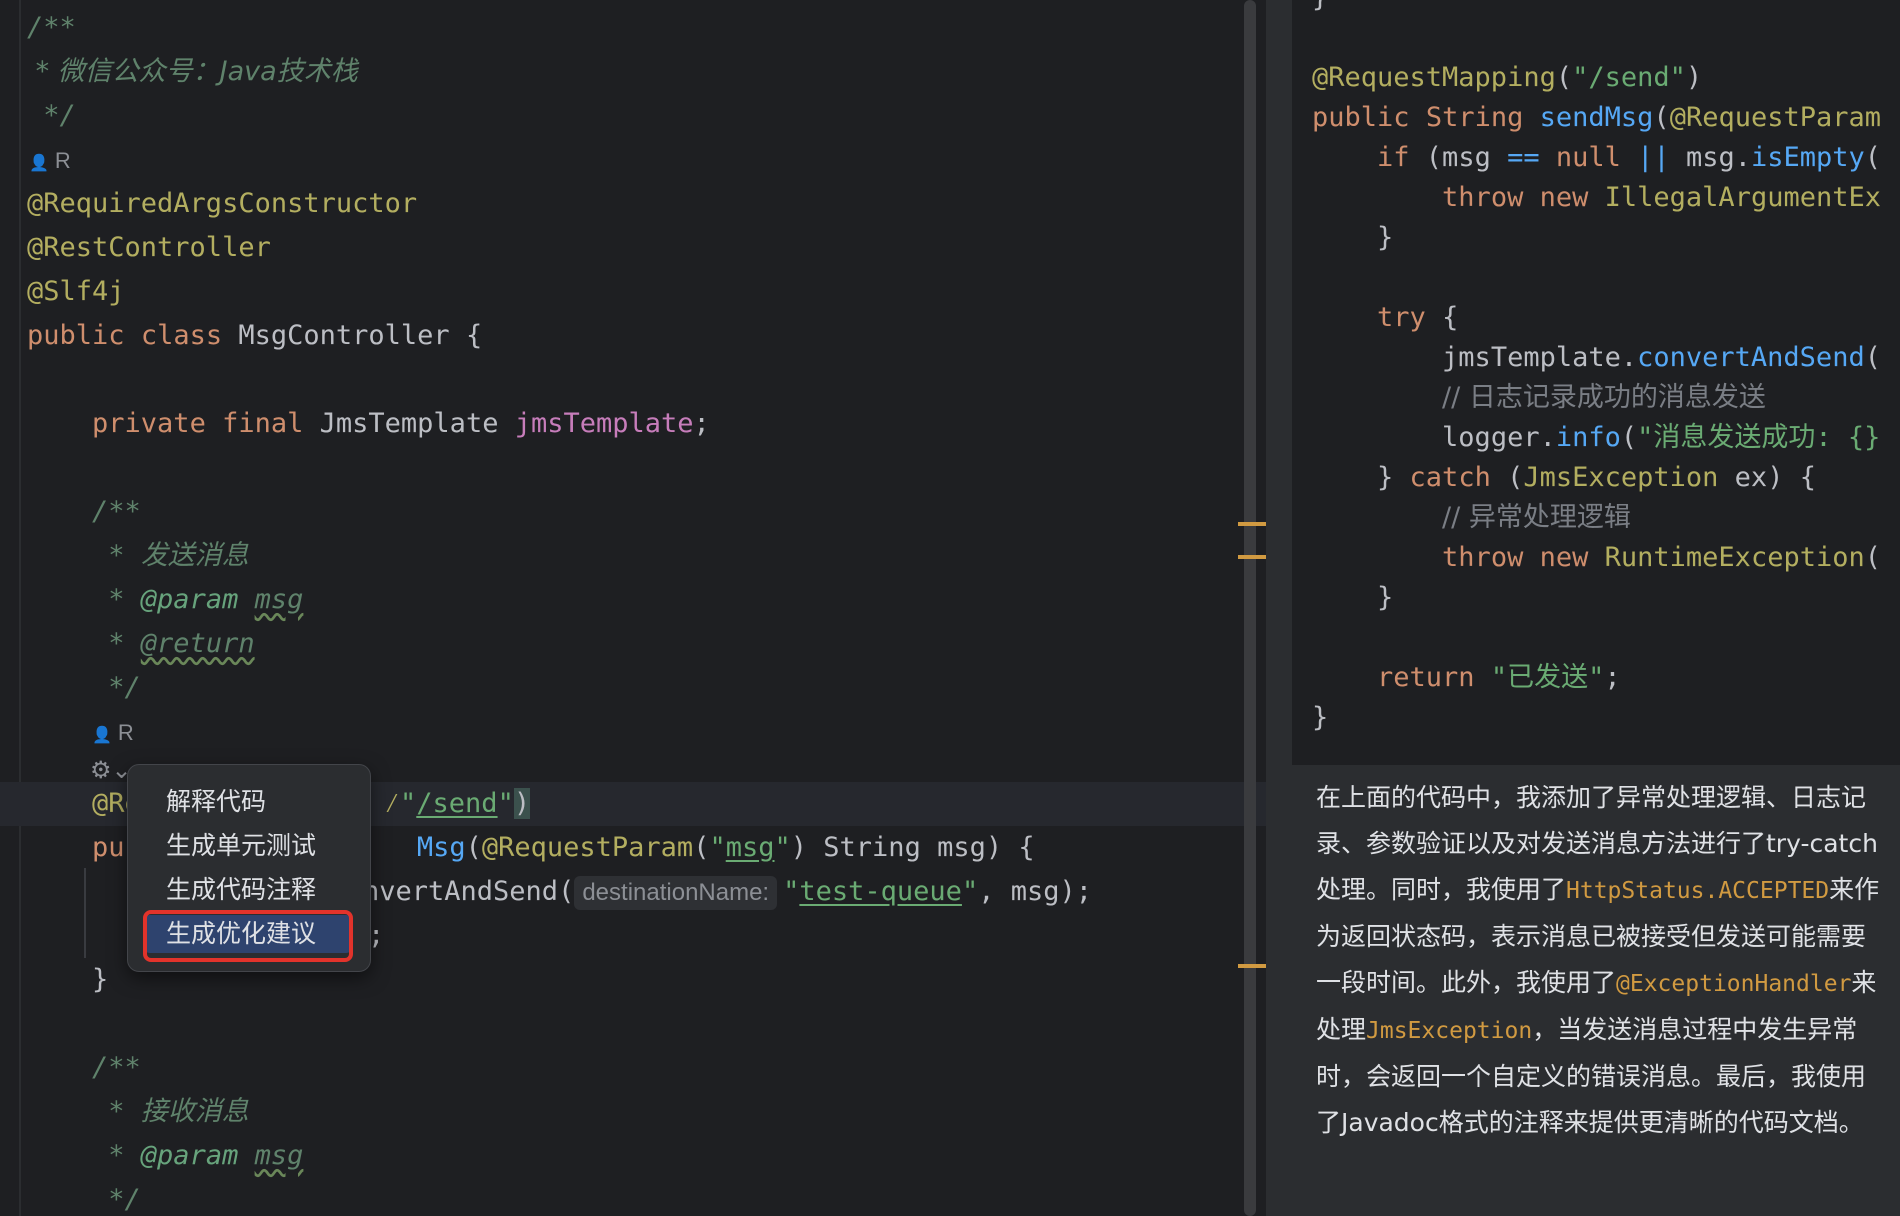 The height and width of the screenshot is (1216, 1900). What do you see at coordinates (222, 203) in the screenshot?
I see `code-line: @RequiredArgsConstructor` at bounding box center [222, 203].